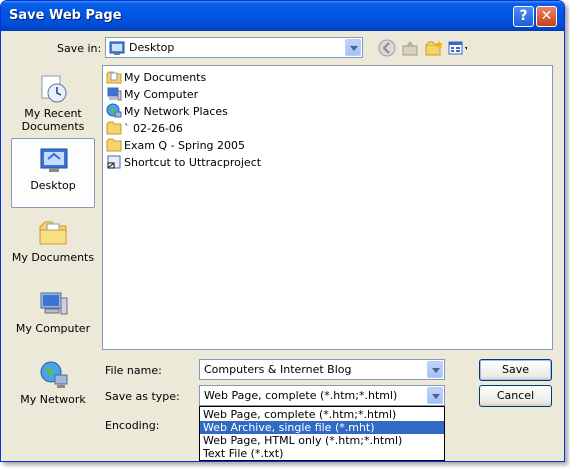  What do you see at coordinates (322, 440) in the screenshot?
I see `type-option: Web Page, HTML only (*.htm;*.html)` at bounding box center [322, 440].